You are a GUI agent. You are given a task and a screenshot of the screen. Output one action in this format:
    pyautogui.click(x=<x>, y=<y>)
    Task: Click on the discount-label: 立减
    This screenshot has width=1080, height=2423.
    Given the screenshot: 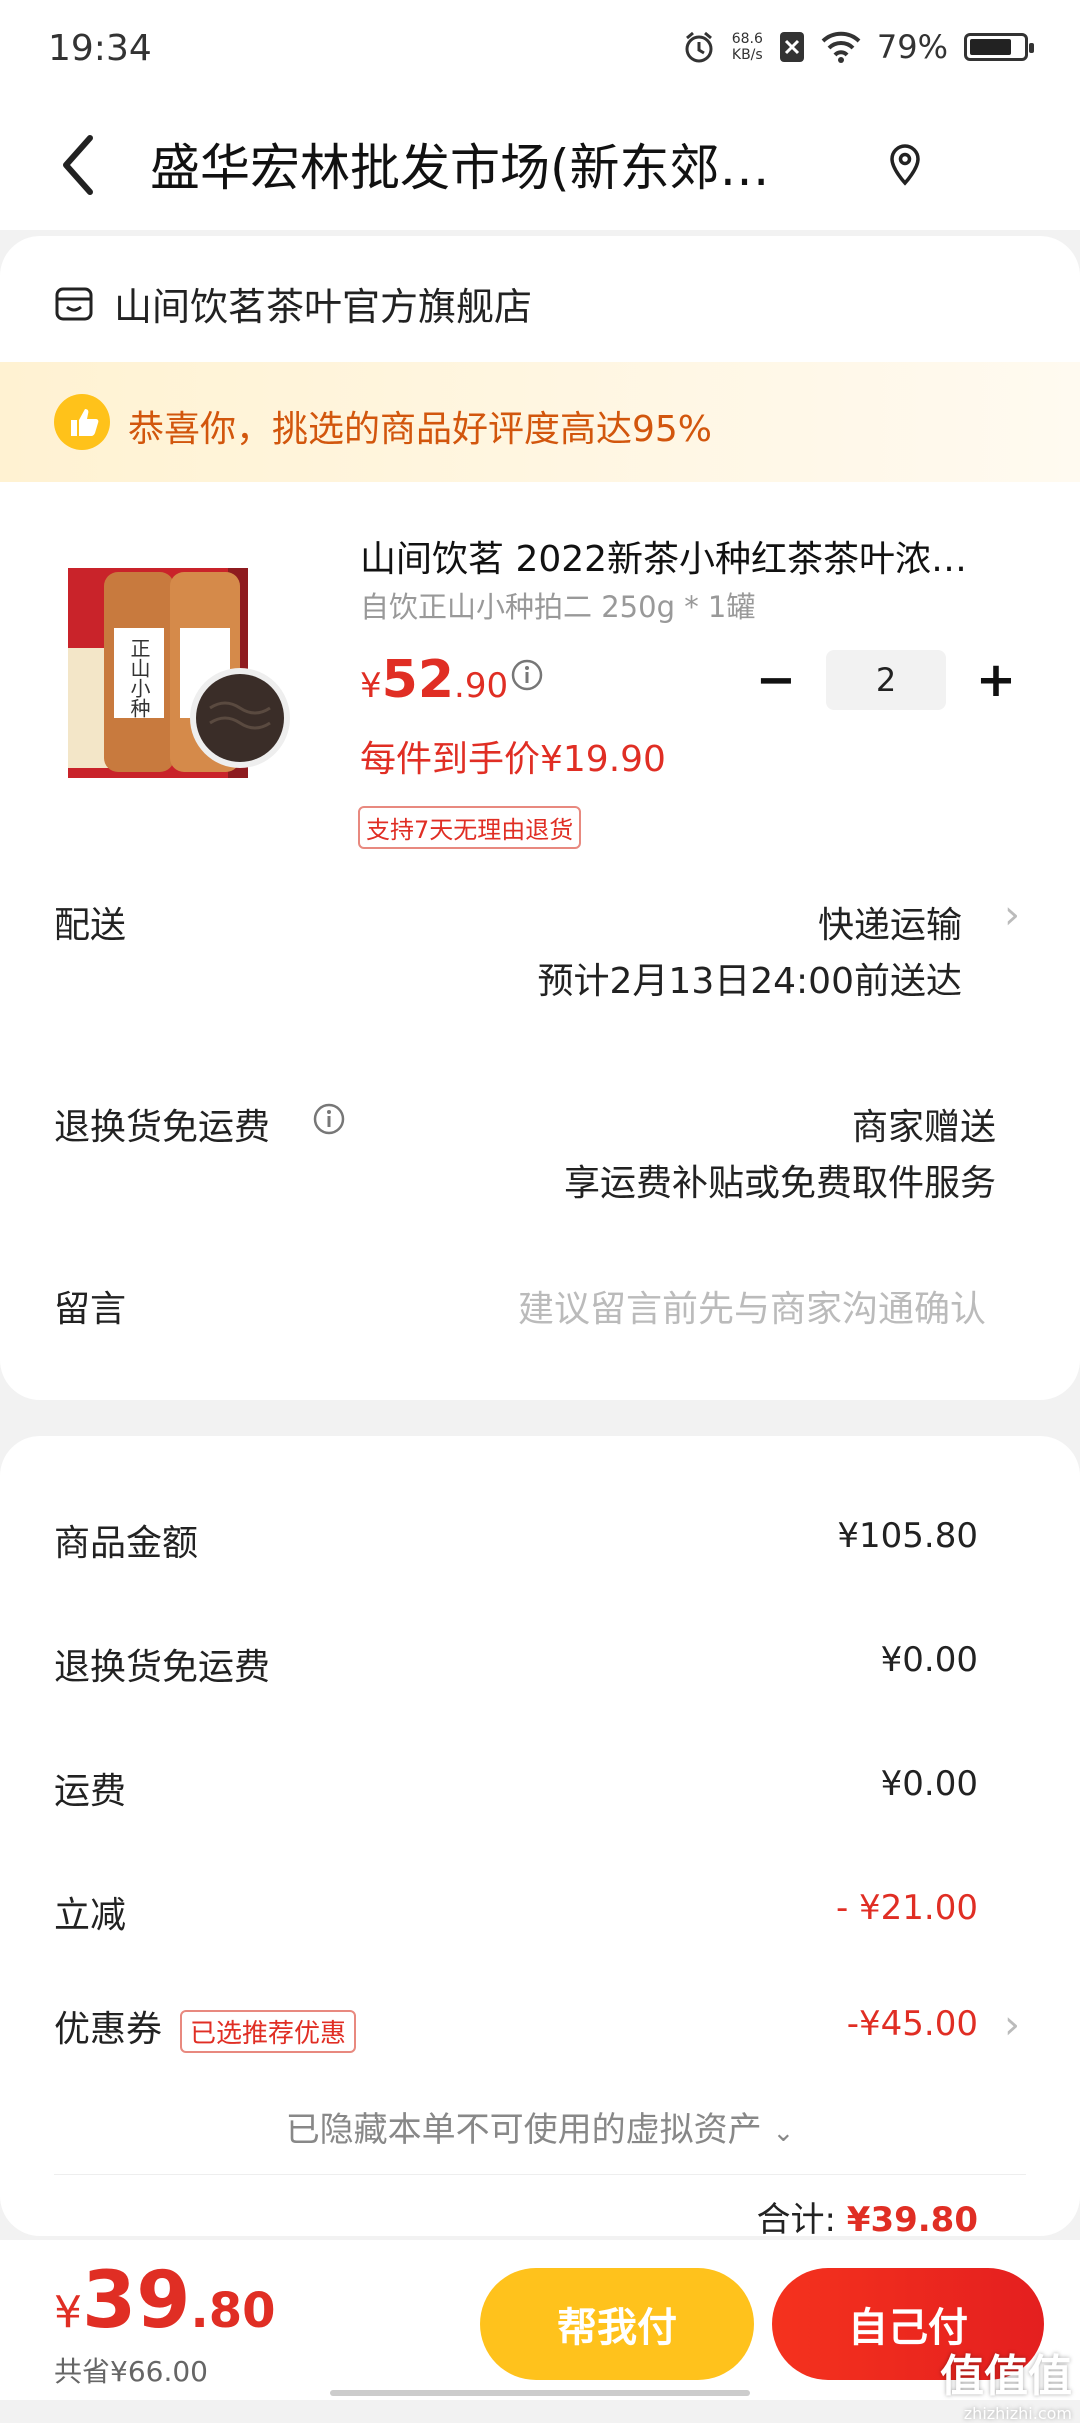 What is the action you would take?
    pyautogui.click(x=90, y=1915)
    